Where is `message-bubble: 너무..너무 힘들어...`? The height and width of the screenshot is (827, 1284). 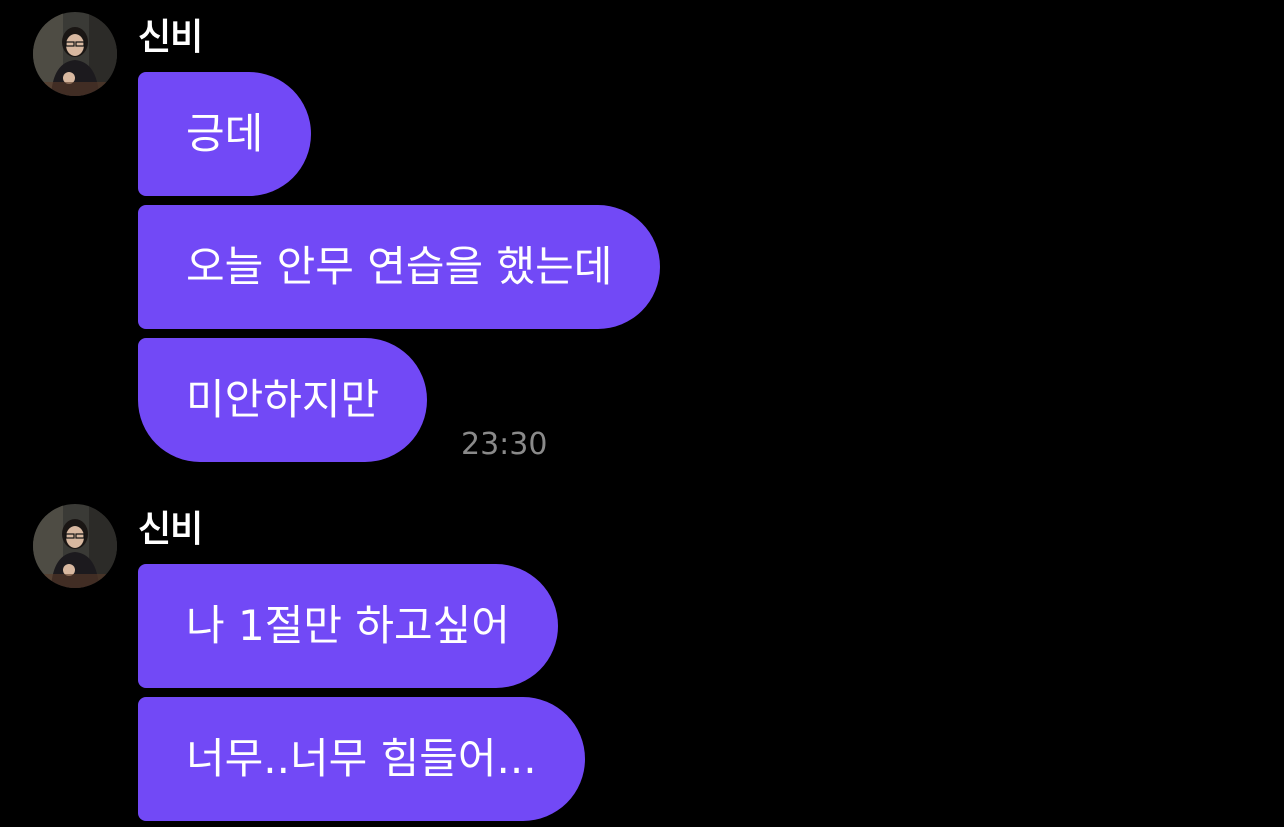 message-bubble: 너무..너무 힘들어... is located at coordinates (361, 759).